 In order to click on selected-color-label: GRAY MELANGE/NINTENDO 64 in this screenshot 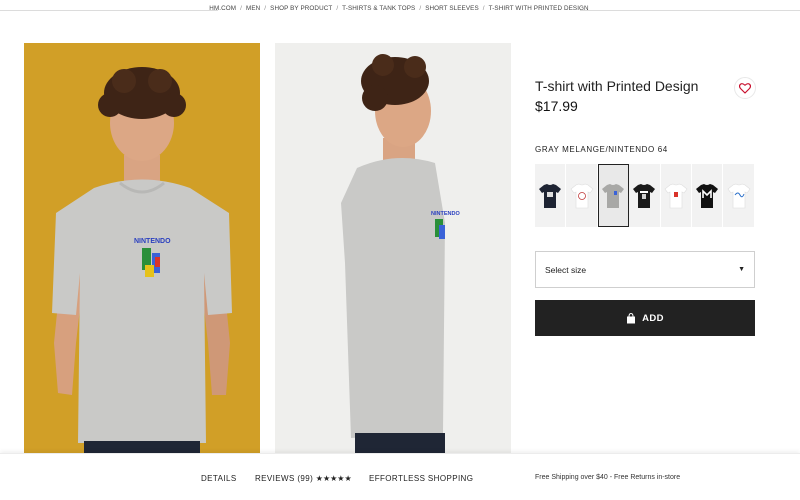, I will do `click(601, 149)`.